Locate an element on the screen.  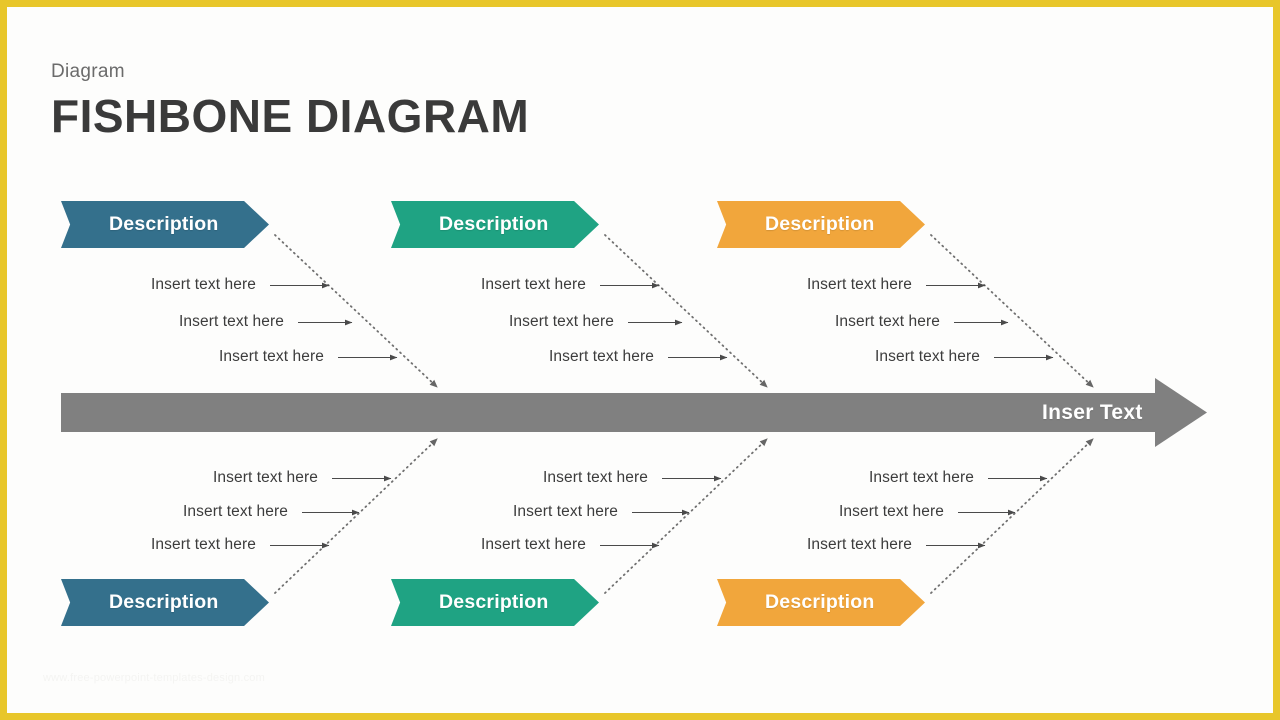
bone-bottom-green-1: Insert text here is located at coordinates (632, 478).